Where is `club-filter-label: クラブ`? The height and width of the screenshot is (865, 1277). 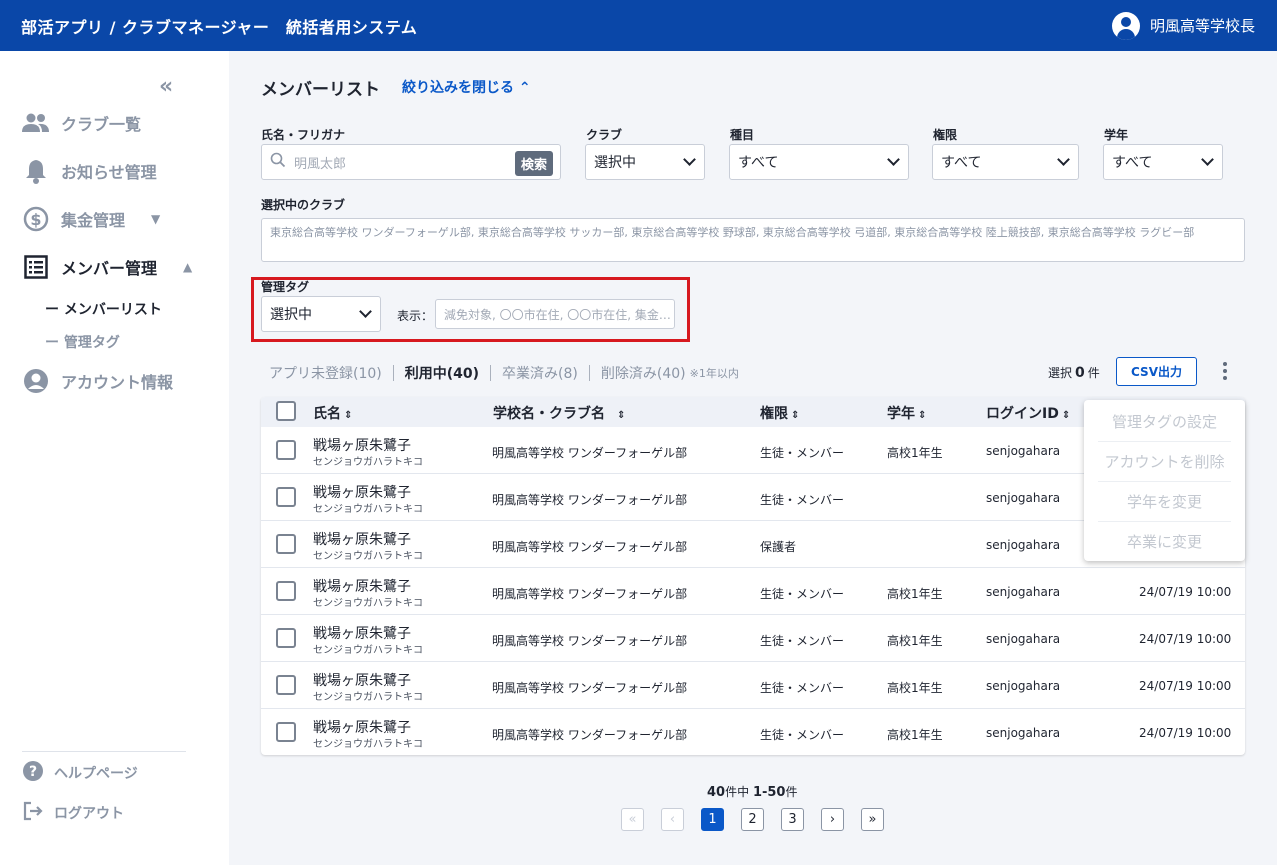 club-filter-label: クラブ is located at coordinates (604, 135).